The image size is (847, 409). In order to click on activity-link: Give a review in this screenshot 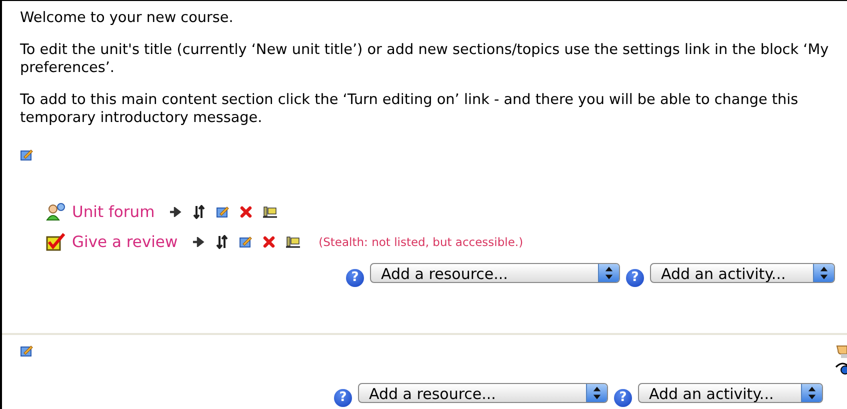, I will do `click(125, 242)`.